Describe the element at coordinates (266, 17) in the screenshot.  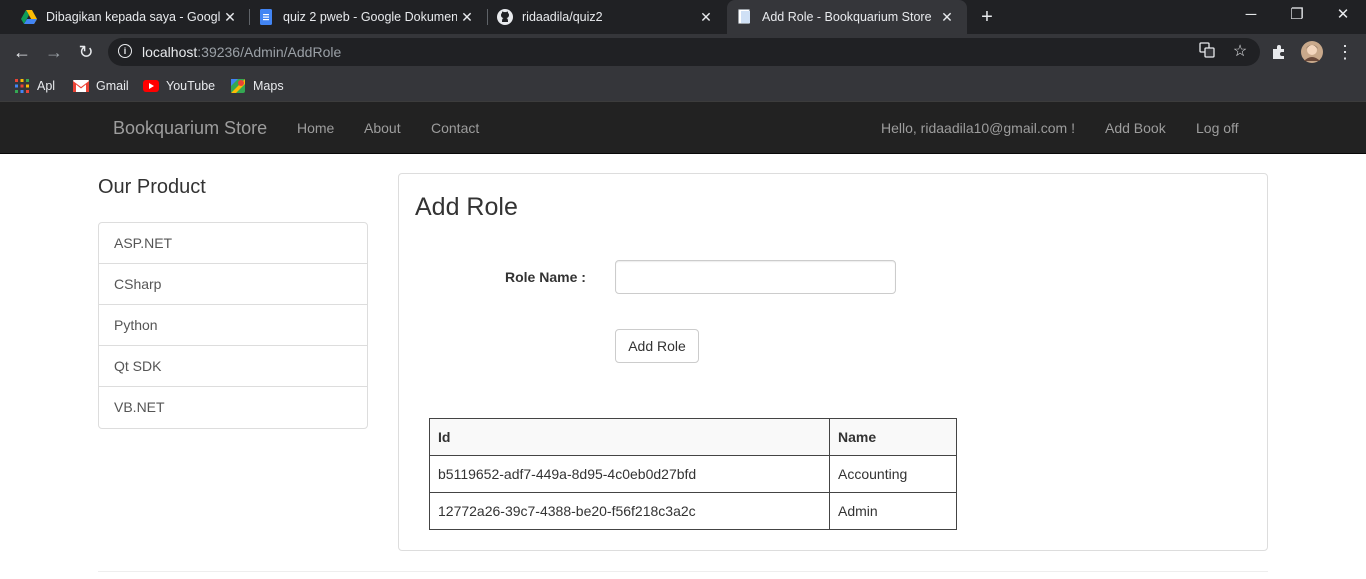
I see `google-docs-icon` at that location.